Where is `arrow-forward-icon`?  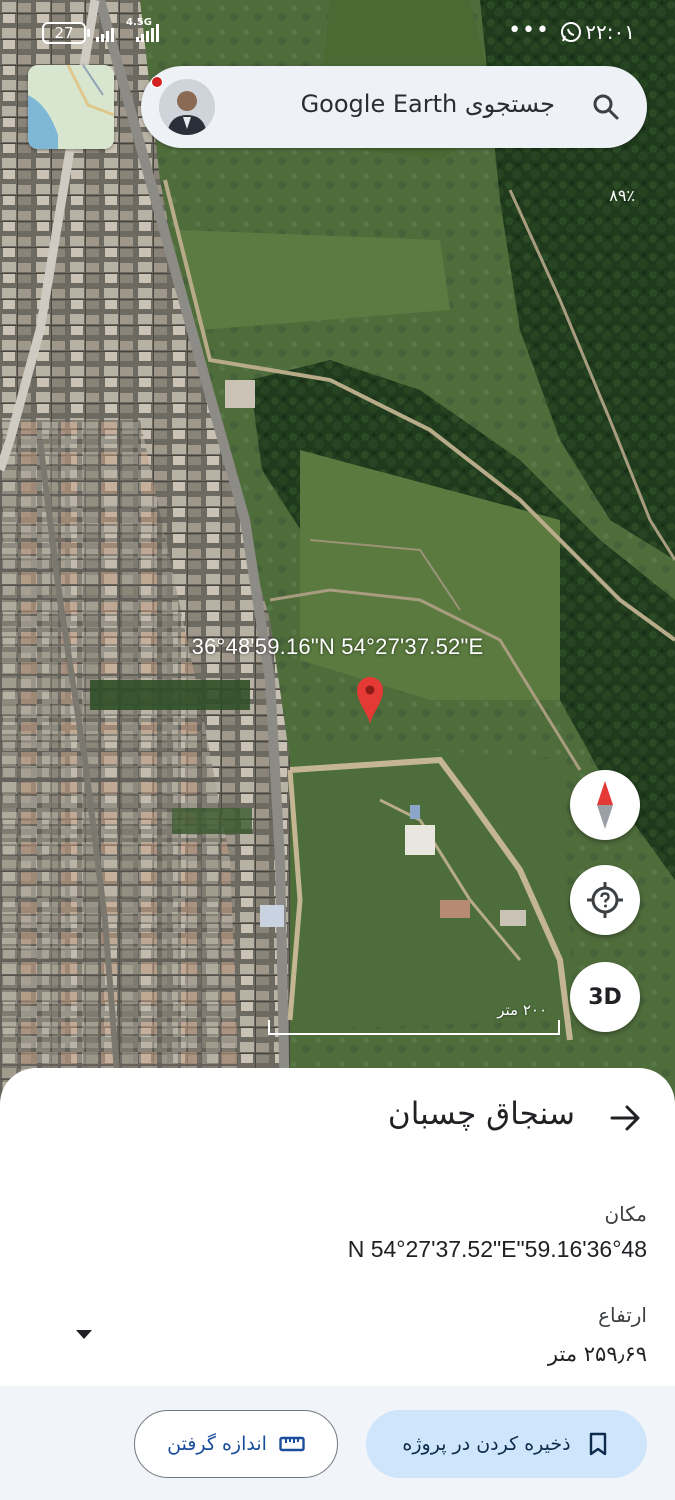
arrow-forward-icon is located at coordinates (625, 1118).